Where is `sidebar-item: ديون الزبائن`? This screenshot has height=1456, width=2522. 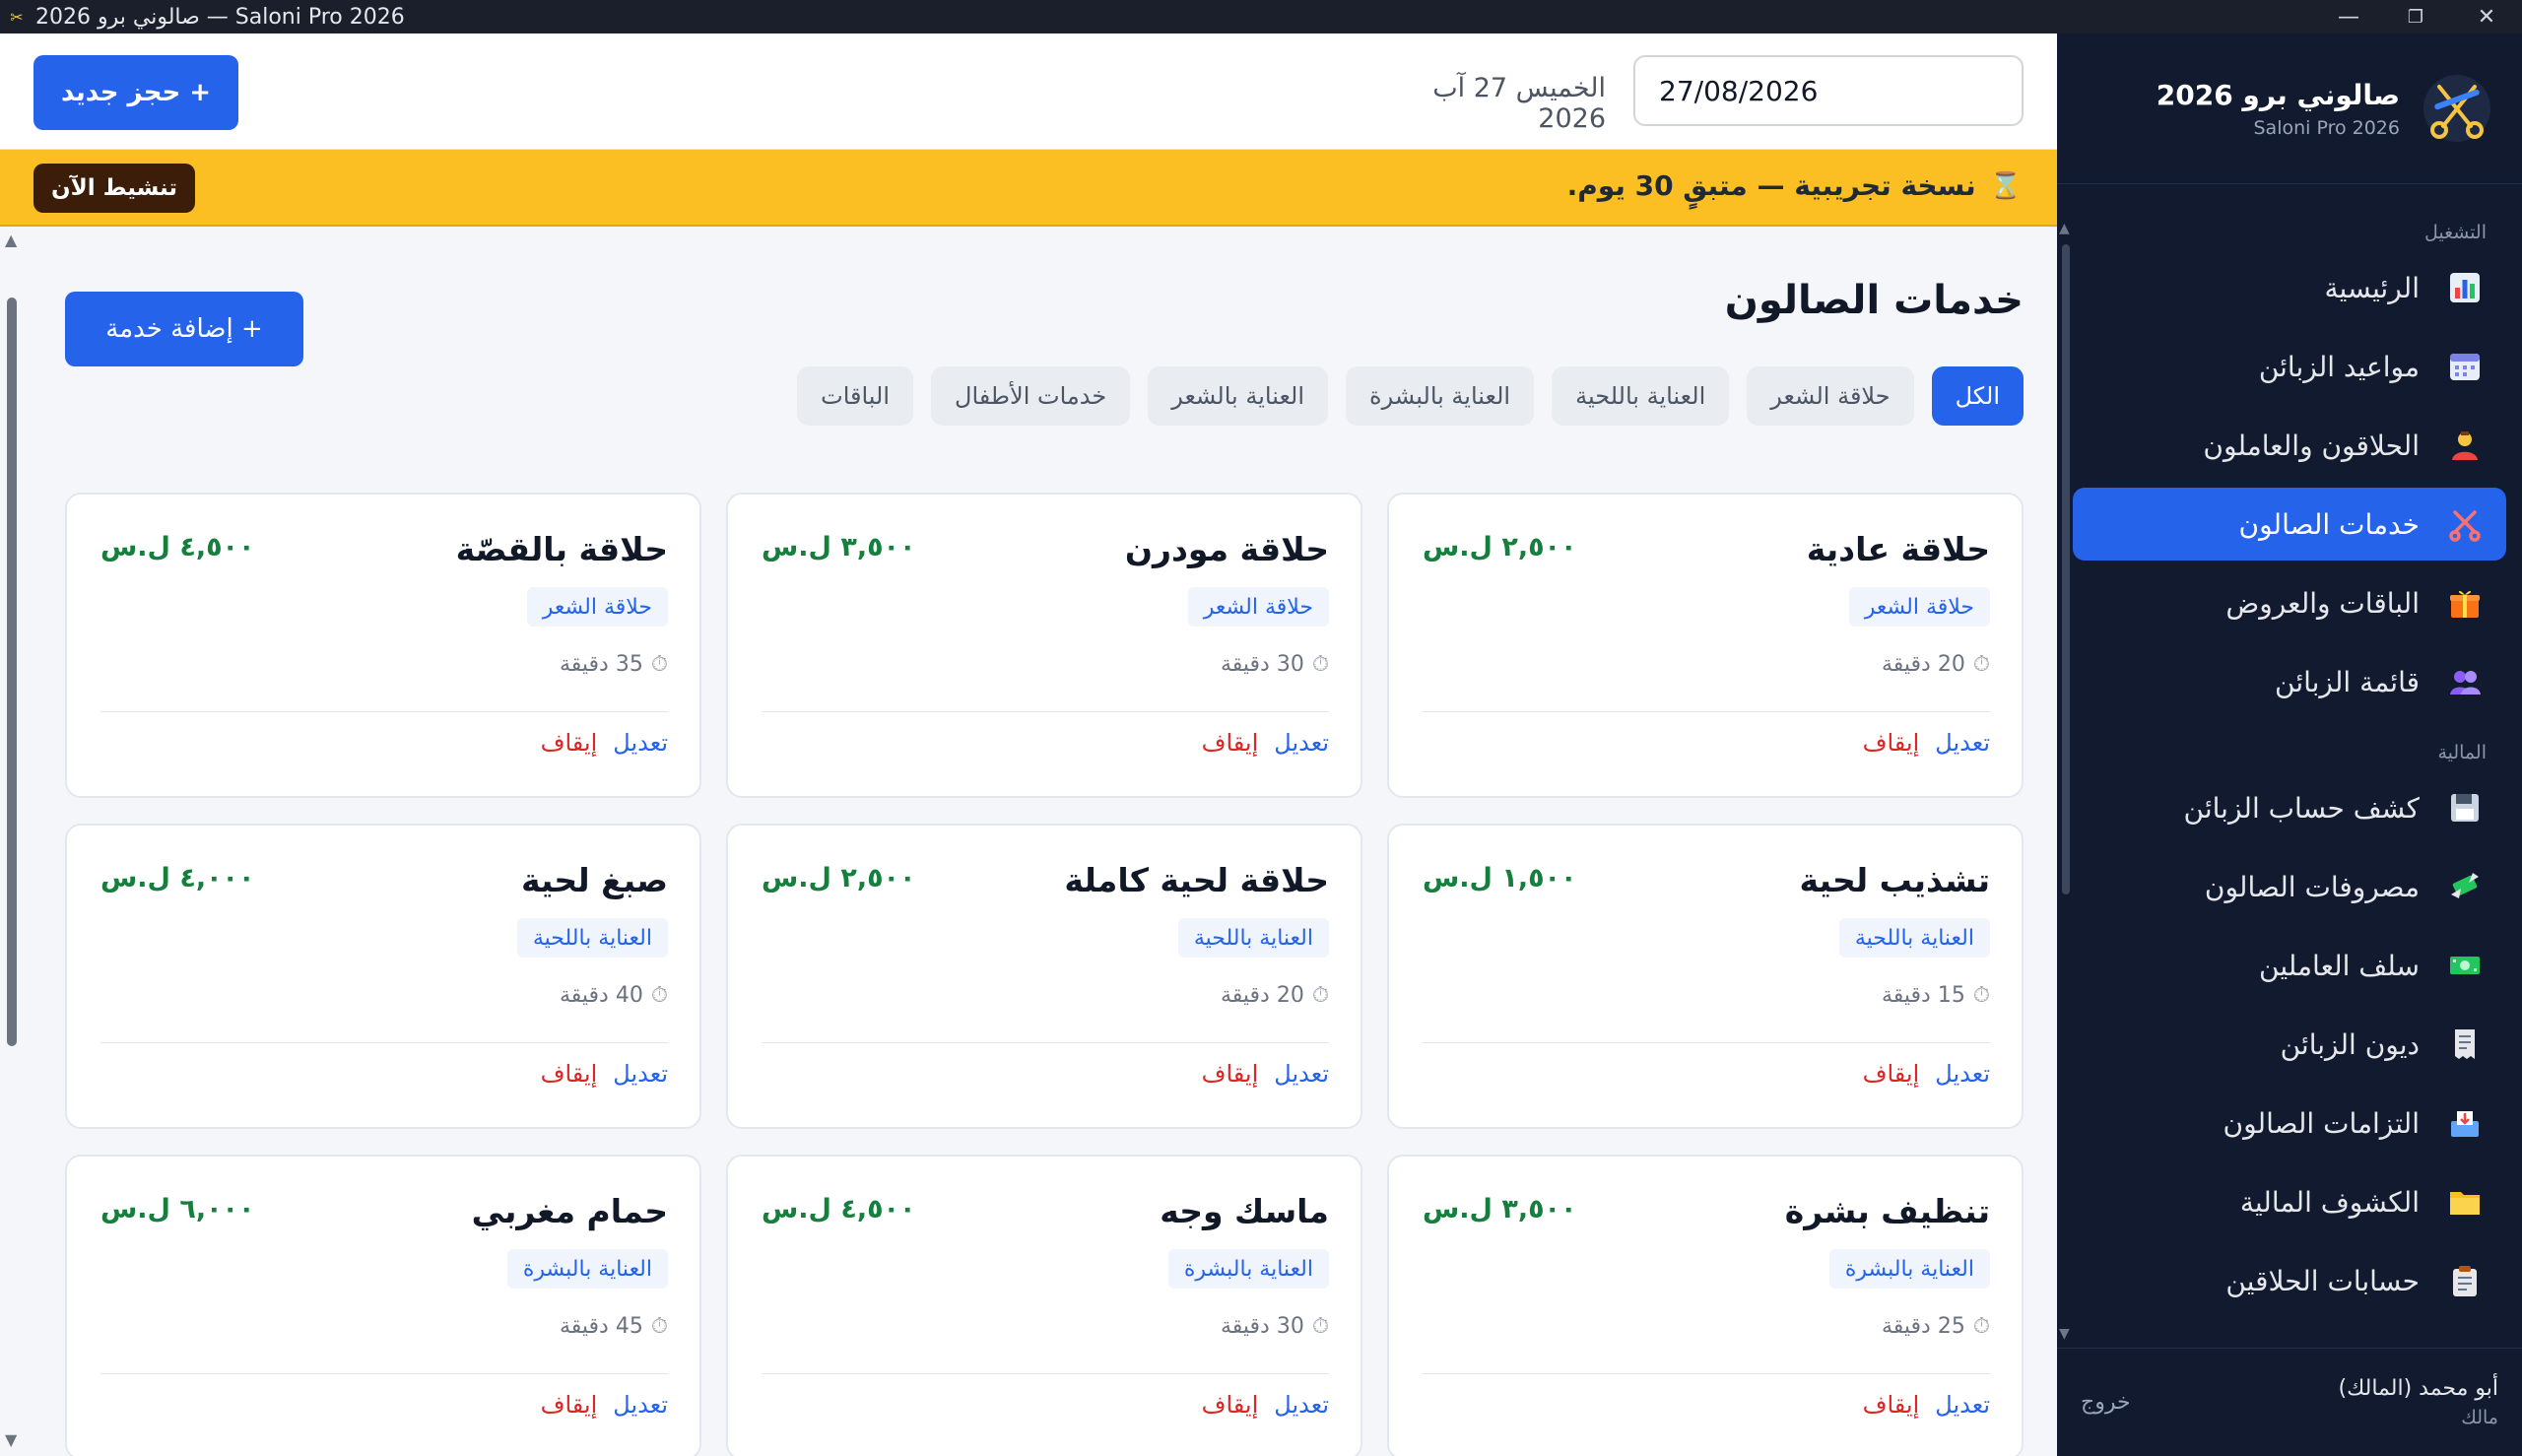 sidebar-item: ديون الزبائن is located at coordinates (2289, 1044).